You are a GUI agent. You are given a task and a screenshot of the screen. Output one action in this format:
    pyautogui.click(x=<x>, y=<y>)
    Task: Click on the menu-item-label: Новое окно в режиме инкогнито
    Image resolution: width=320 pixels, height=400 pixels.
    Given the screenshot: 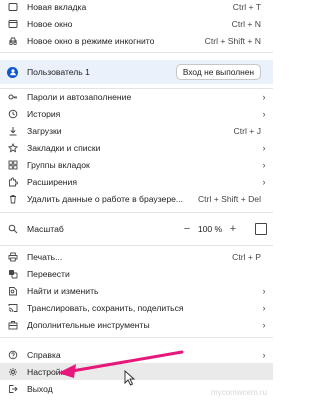 What is the action you would take?
    pyautogui.click(x=91, y=40)
    